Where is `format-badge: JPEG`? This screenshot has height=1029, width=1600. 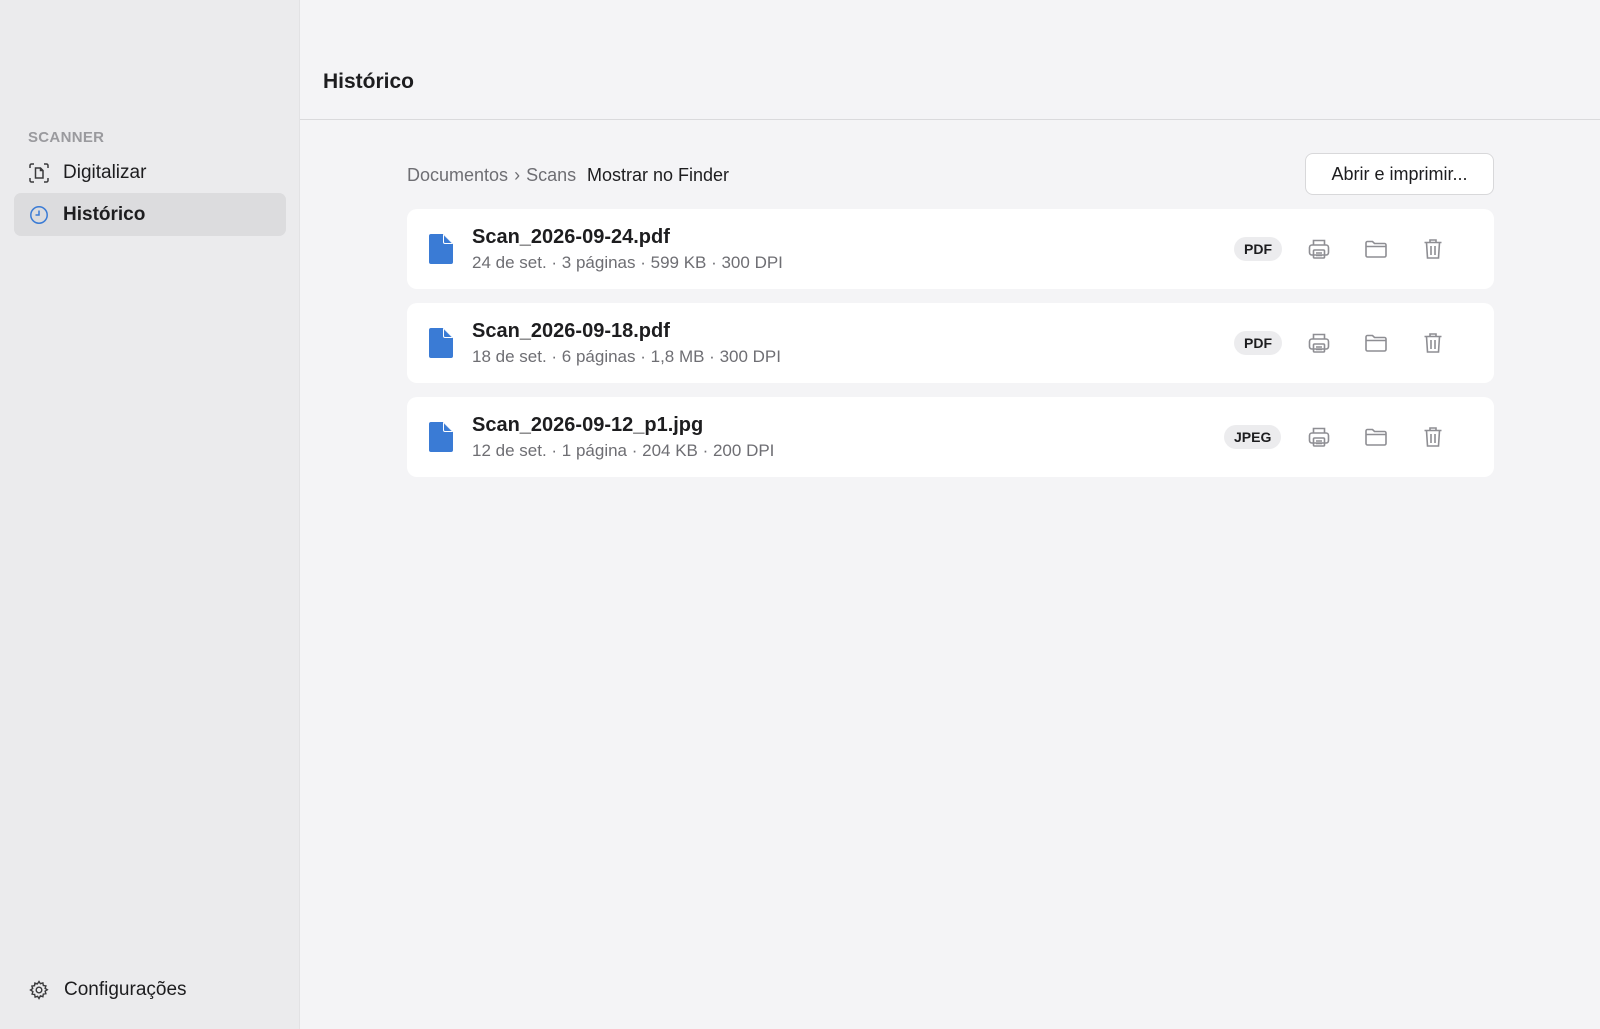 format-badge: JPEG is located at coordinates (1253, 437).